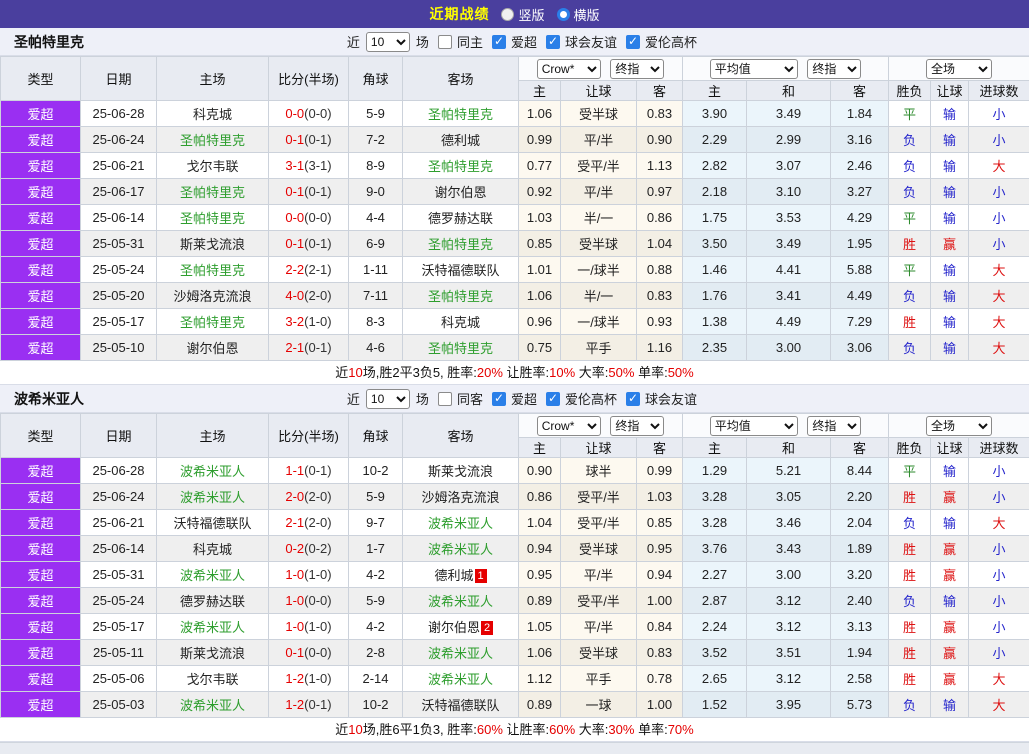  Describe the element at coordinates (599, 270) in the screenshot. I see `handicap-cell: 一/球半` at that location.